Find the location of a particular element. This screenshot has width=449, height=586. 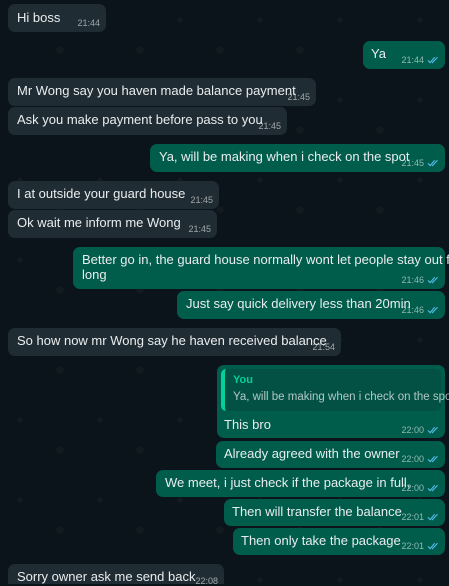

outgoing-message: Then will transfer the balance 22:01 is located at coordinates (334, 512).